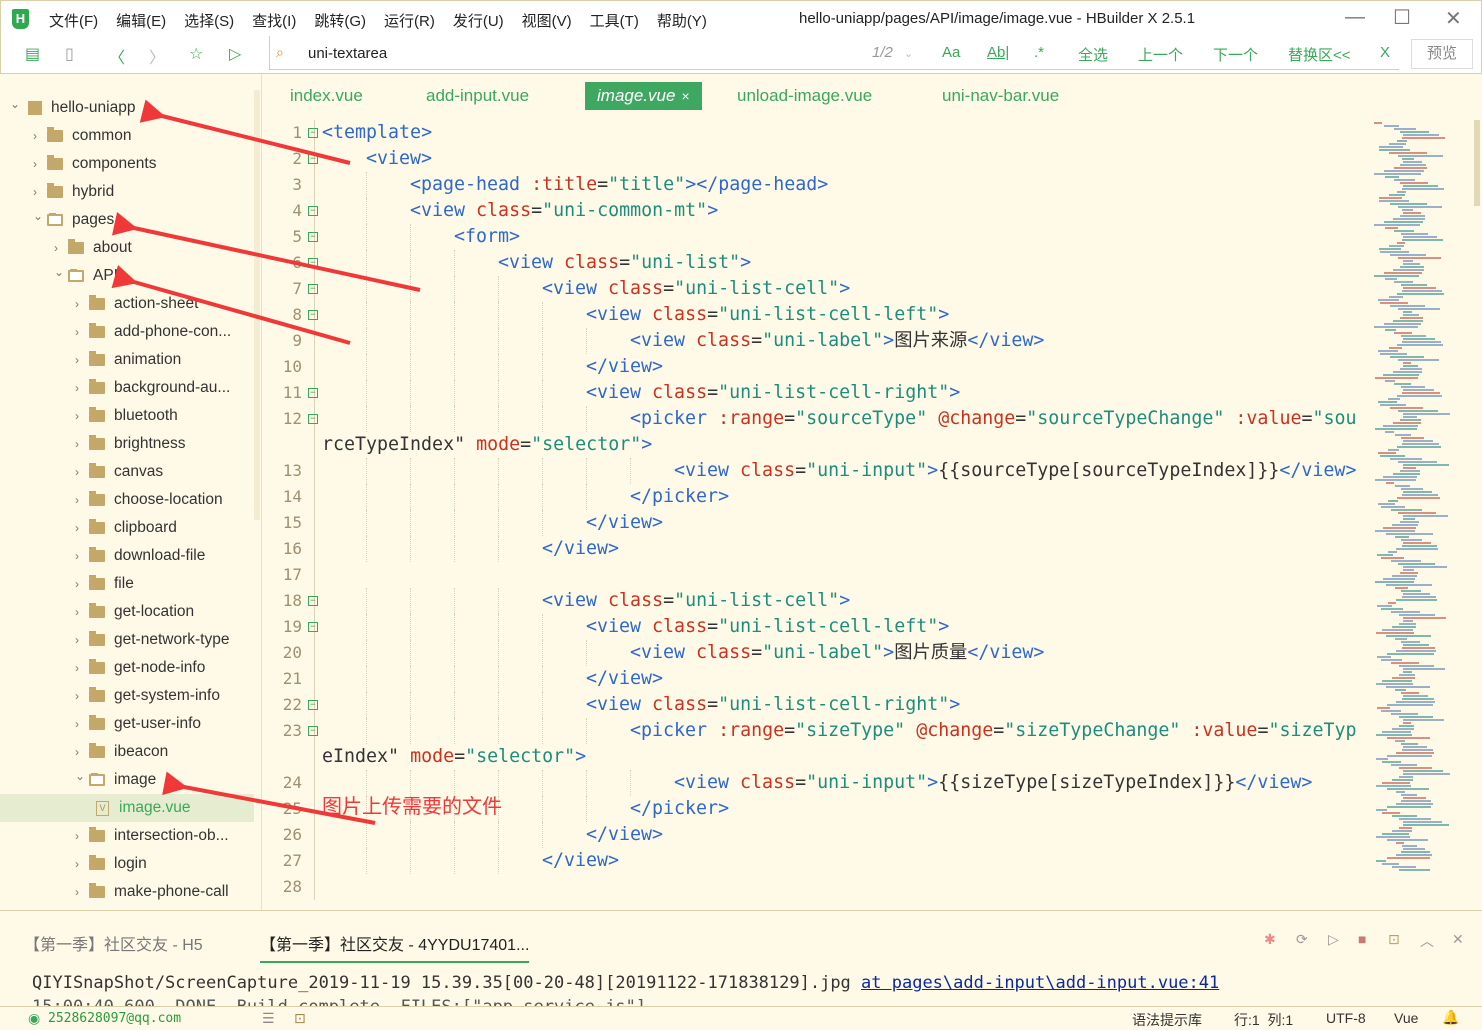 This screenshot has width=1482, height=1030. Describe the element at coordinates (340, 20) in the screenshot. I see `menu-item: 跳转(G)` at that location.